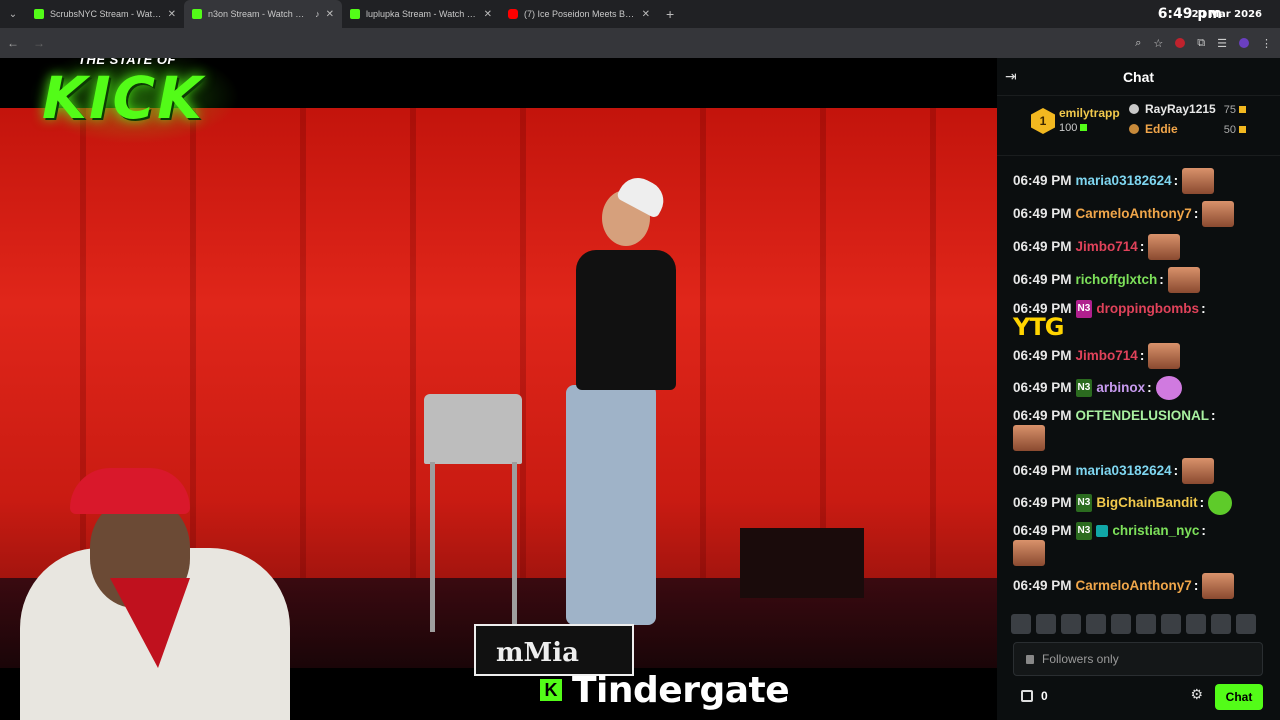 This screenshot has height=720, width=1280. I want to click on speaker-icon: ♪, so click(317, 14).